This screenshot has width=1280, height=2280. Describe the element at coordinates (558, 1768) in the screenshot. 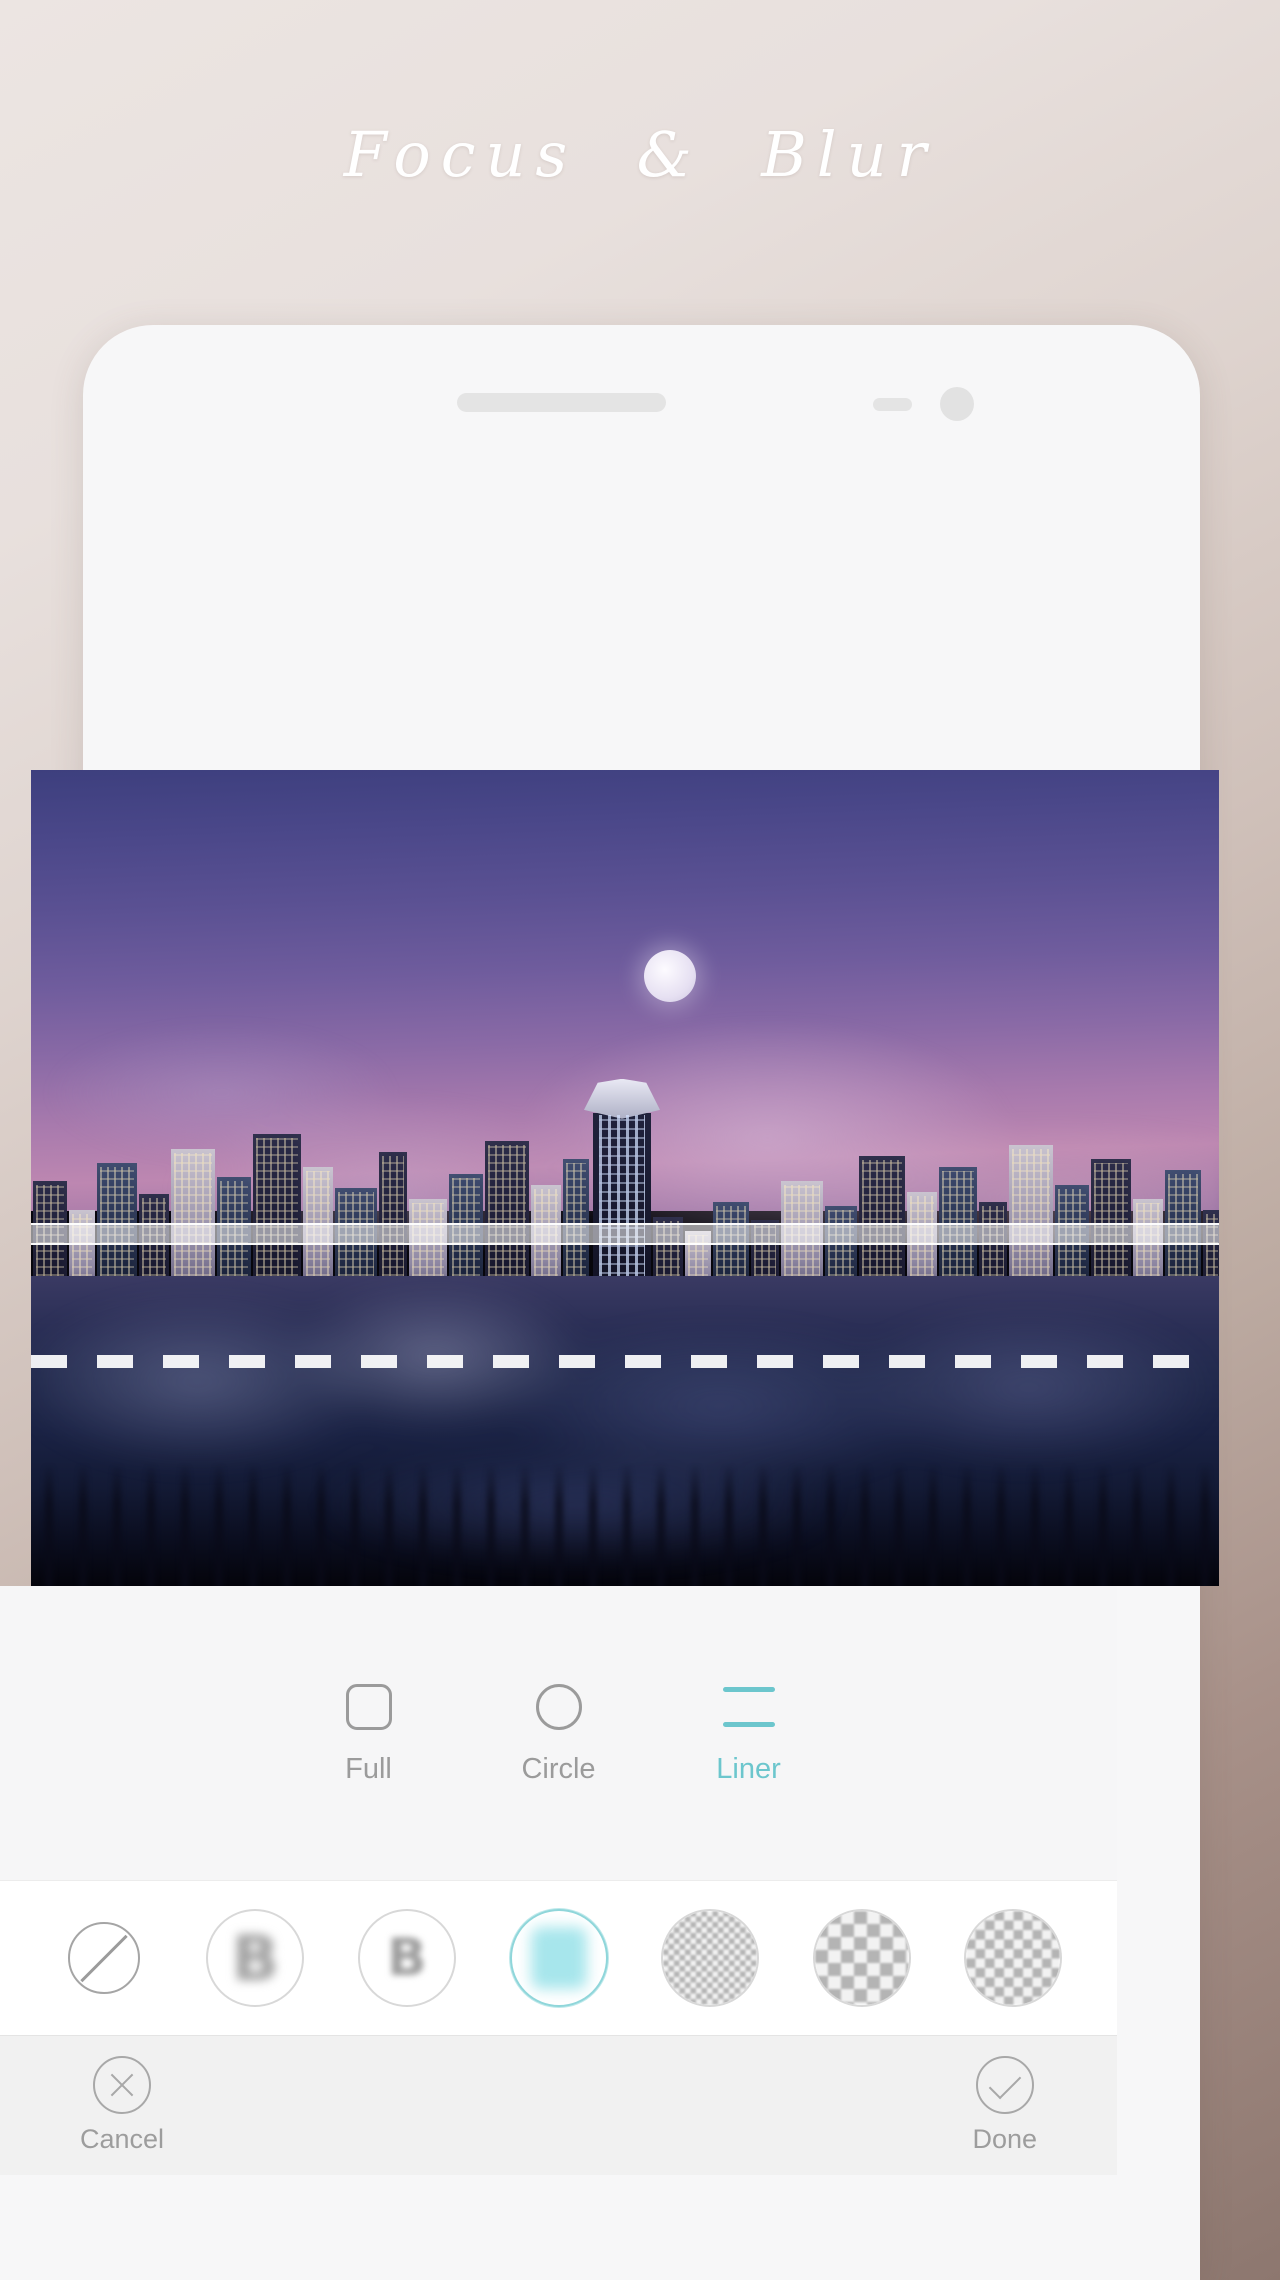

I see `mode-label: Circle` at that location.